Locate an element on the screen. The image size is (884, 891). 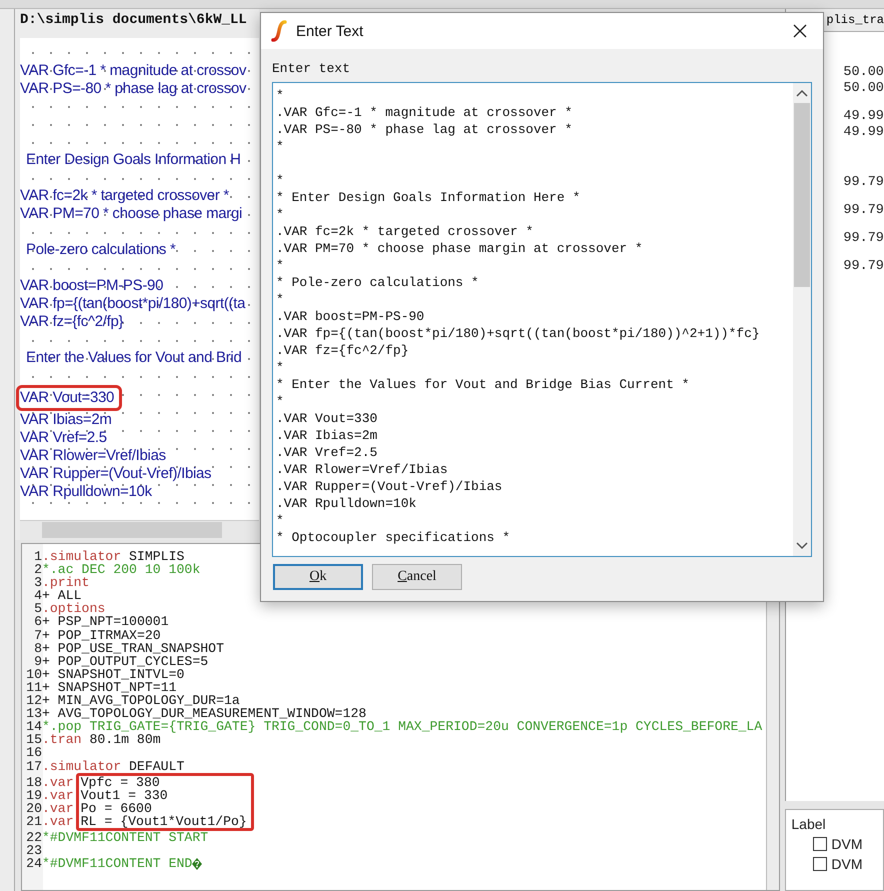
schematic-text: VAR Rupper=(Vout-Vref)/Ibias is located at coordinates (116, 474).